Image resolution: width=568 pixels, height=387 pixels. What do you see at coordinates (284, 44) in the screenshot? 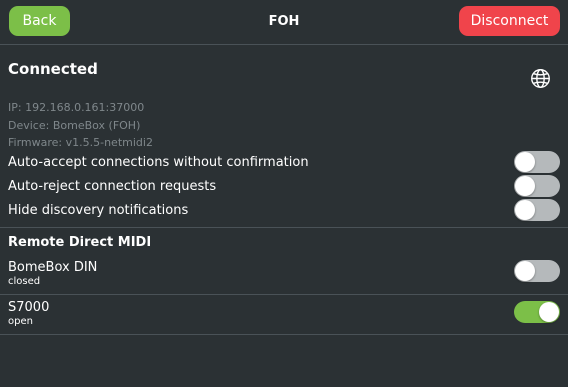
I see `header-divider` at bounding box center [284, 44].